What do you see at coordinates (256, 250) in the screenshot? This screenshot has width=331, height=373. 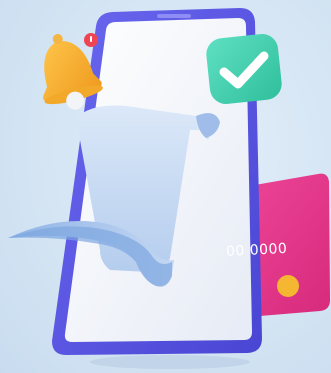 I see `card-number-text: 00 0000` at bounding box center [256, 250].